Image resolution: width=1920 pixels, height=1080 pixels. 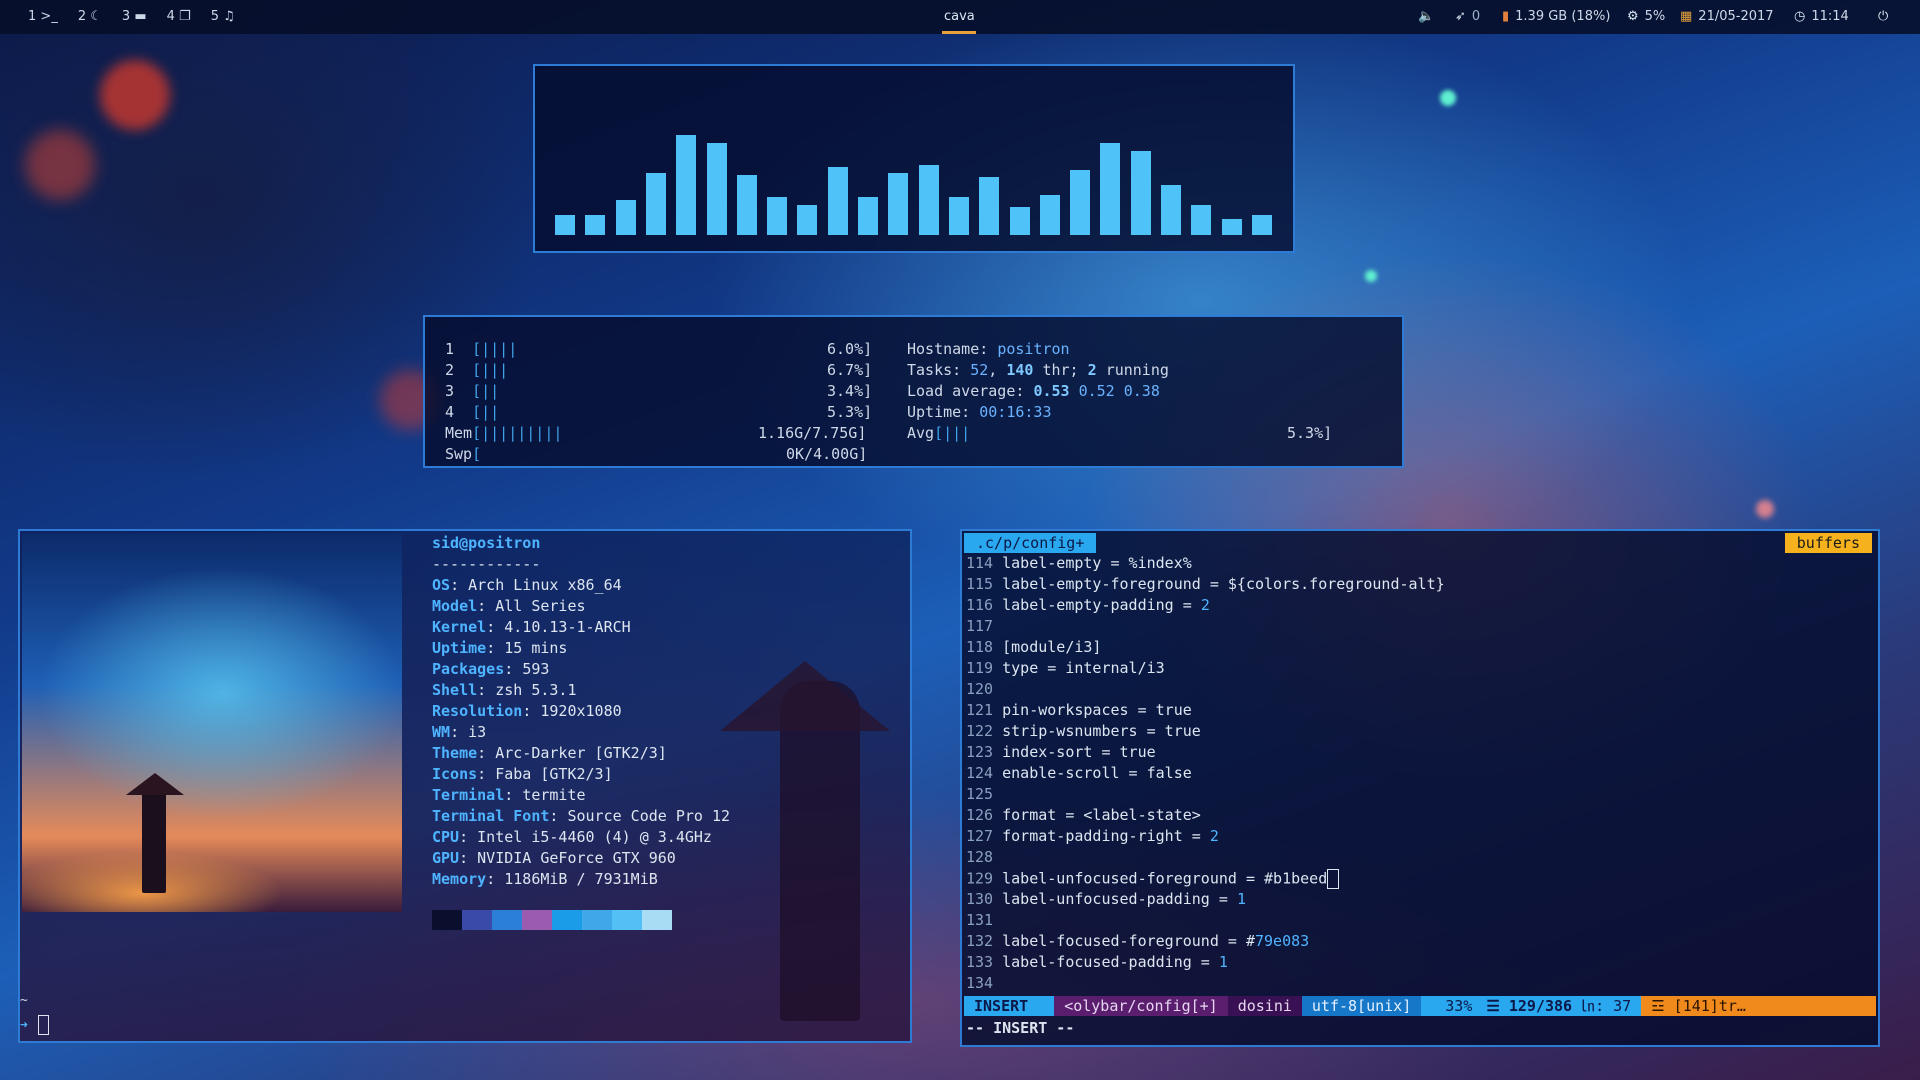 I want to click on lines-icon: ☰, so click(x=1497, y=1006).